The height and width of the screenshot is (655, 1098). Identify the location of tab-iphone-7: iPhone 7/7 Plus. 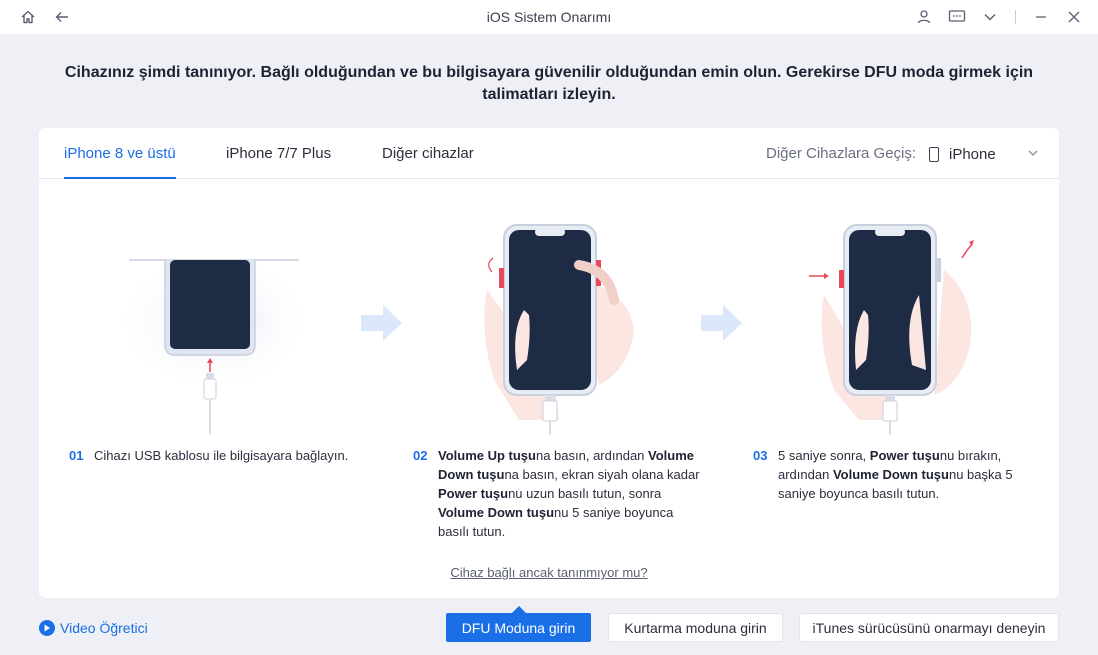
(278, 162).